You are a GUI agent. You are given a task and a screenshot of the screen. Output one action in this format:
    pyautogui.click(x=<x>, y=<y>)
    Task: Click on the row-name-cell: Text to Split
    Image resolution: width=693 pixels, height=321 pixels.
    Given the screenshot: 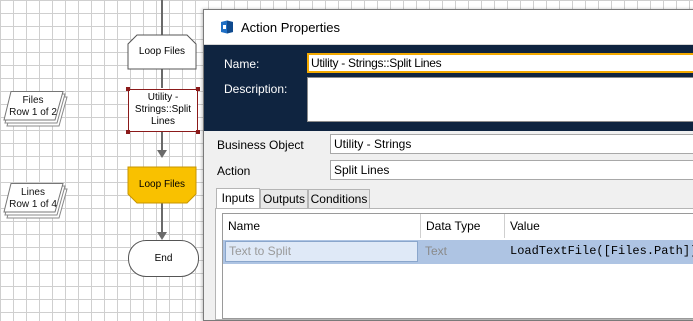 What is the action you would take?
    pyautogui.click(x=321, y=251)
    